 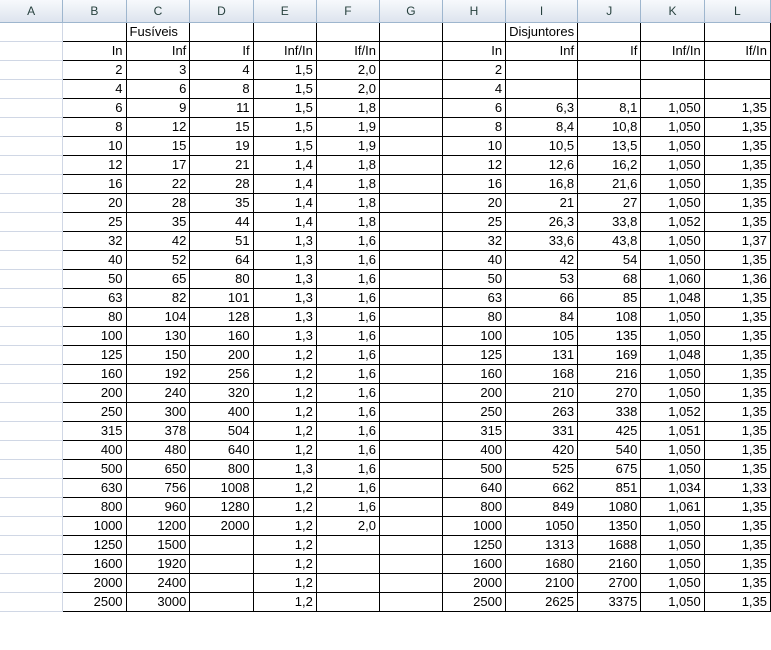 I want to click on cell: 1920, so click(x=158, y=564).